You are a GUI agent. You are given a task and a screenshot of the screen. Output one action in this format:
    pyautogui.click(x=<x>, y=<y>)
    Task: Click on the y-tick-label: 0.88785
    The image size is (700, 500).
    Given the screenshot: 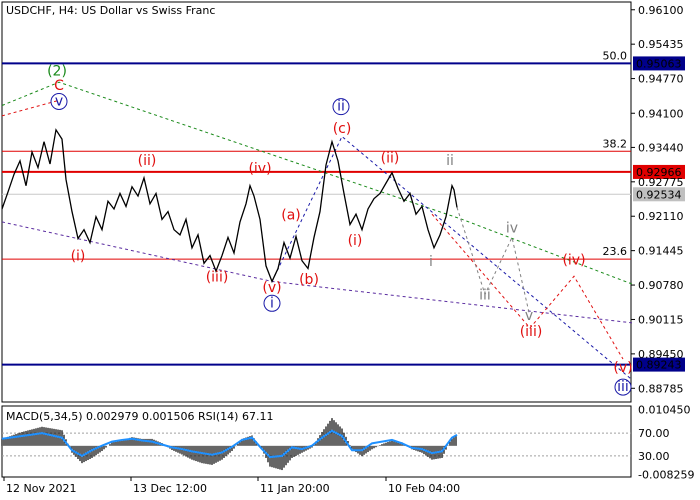 What is the action you would take?
    pyautogui.click(x=661, y=388)
    